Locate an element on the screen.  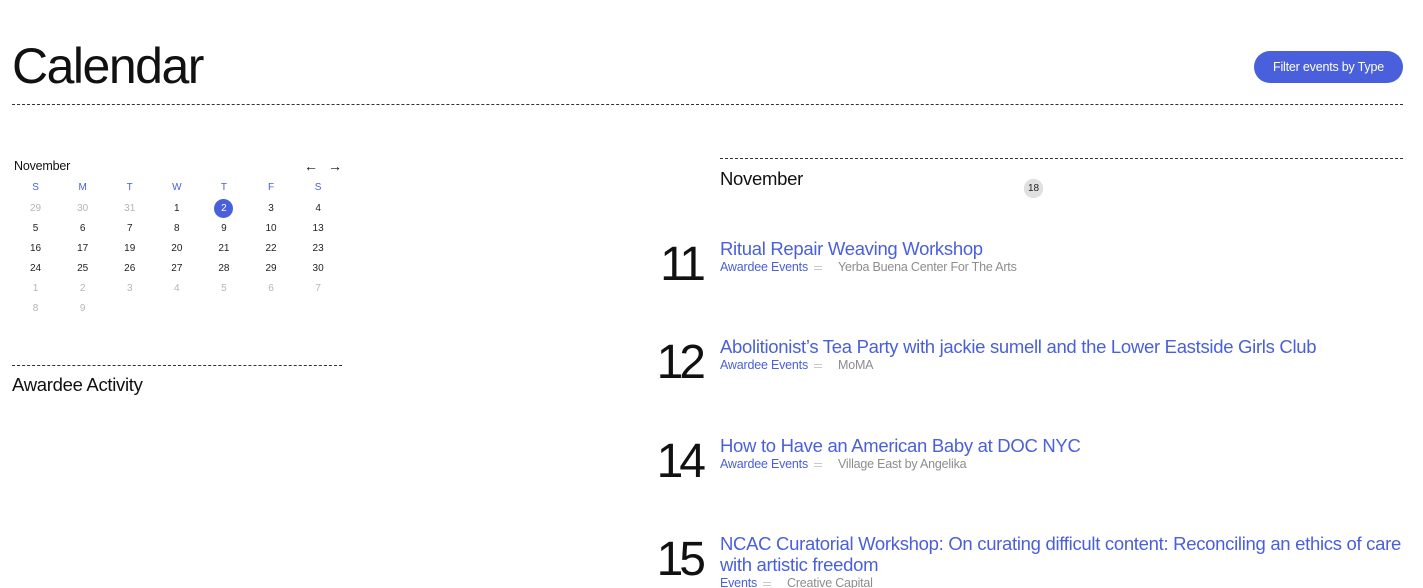
calendar-day-cell: 24 is located at coordinates (35, 268).